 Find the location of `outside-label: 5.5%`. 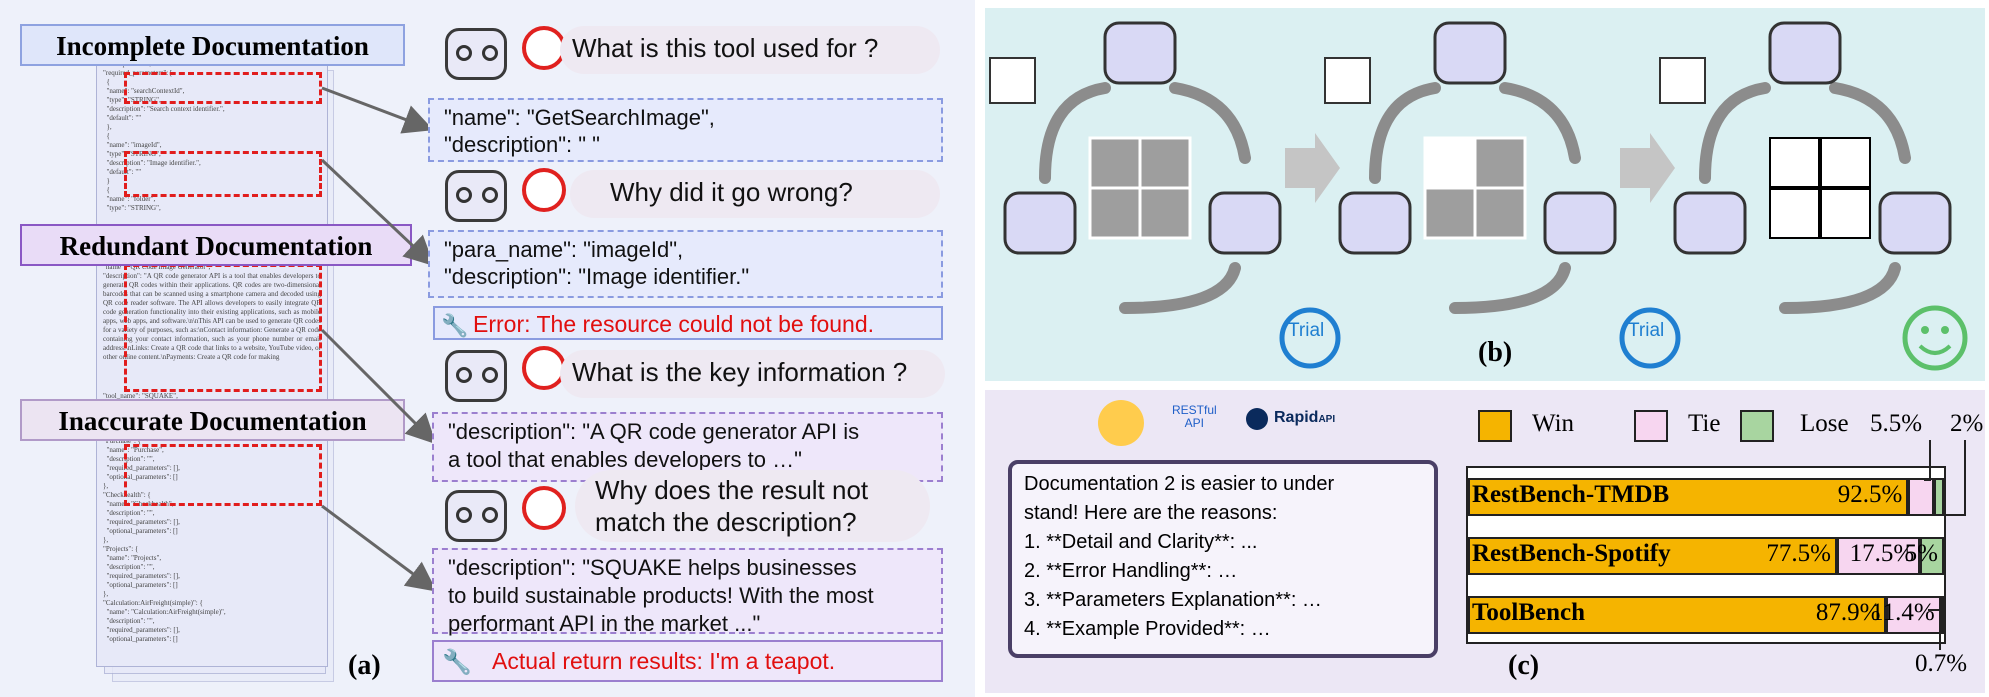

outside-label: 5.5% is located at coordinates (1896, 423).